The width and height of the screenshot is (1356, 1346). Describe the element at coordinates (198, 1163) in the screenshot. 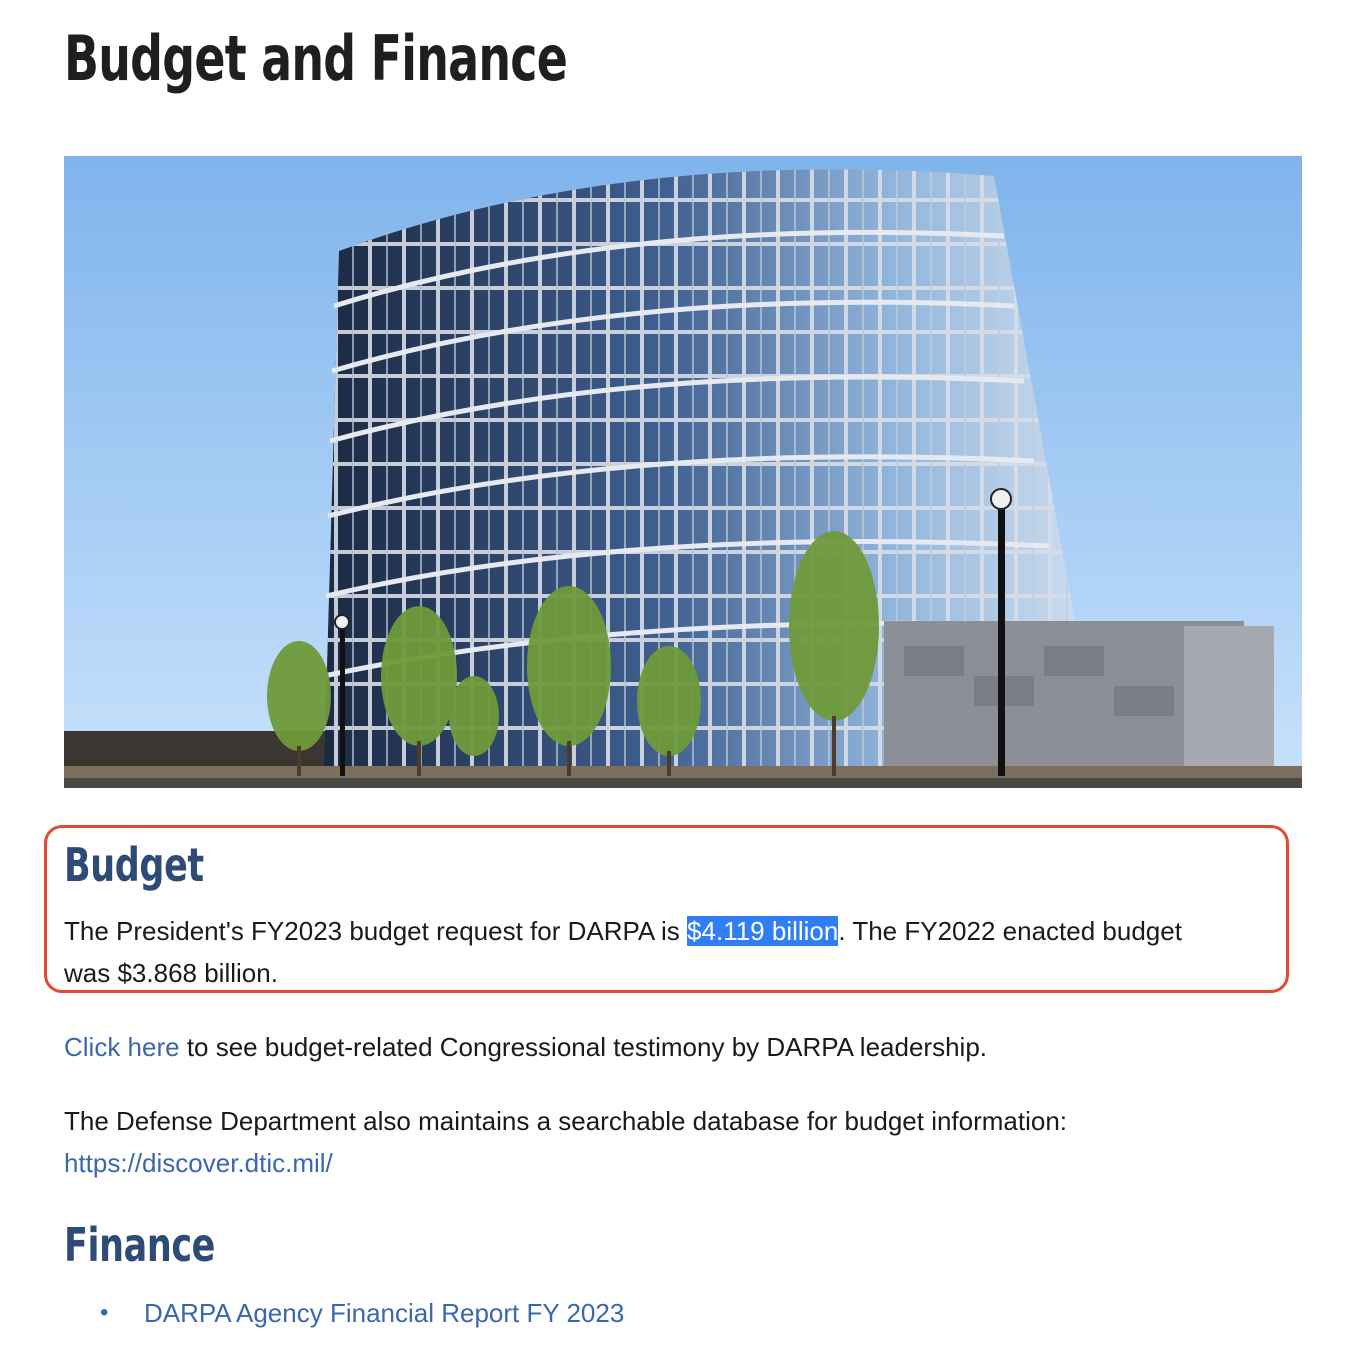

I see `dtic-link: https://discover.dtic.mil/` at that location.